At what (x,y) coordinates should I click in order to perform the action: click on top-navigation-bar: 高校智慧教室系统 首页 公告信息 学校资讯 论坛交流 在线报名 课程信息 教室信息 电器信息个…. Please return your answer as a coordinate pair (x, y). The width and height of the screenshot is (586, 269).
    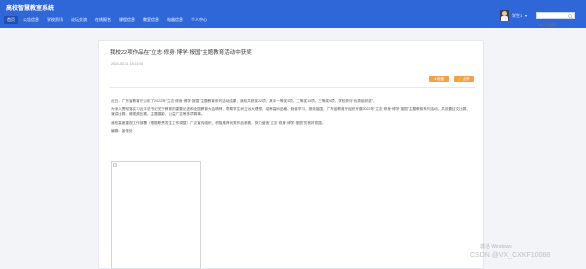
    Looking at the image, I should click on (293, 14).